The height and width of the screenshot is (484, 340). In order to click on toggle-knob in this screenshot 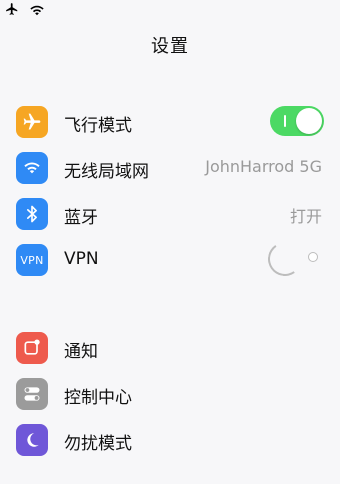, I will do `click(309, 121)`.